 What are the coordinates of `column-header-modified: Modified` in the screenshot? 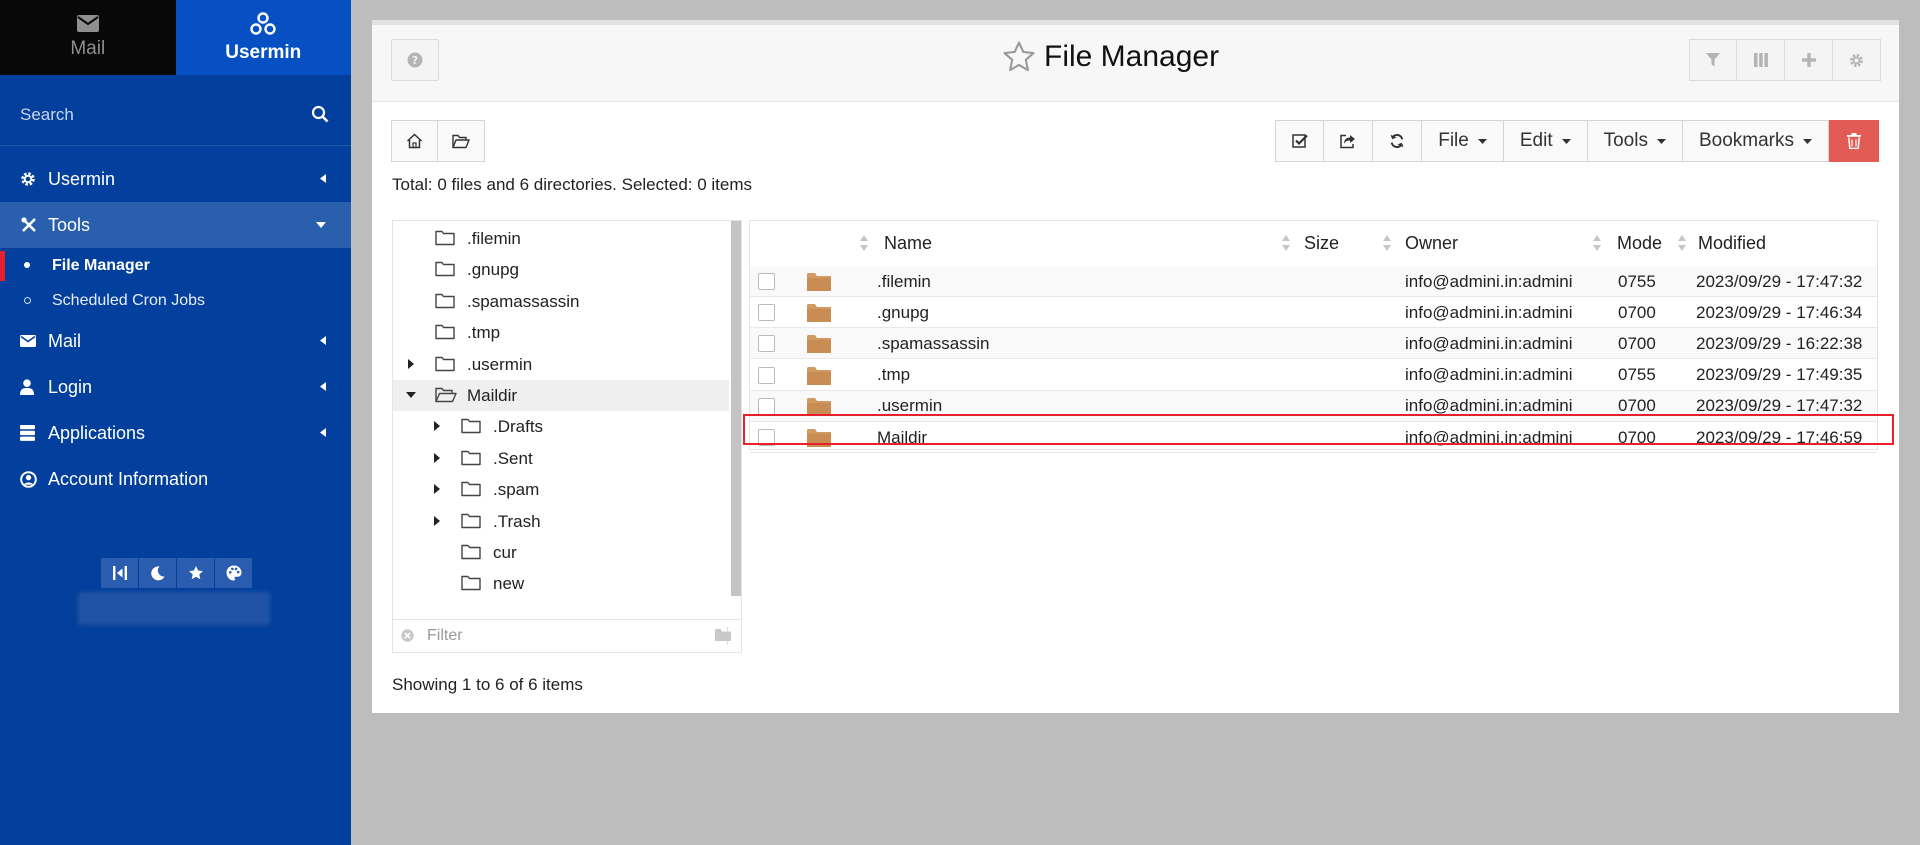 It's located at (1732, 243).